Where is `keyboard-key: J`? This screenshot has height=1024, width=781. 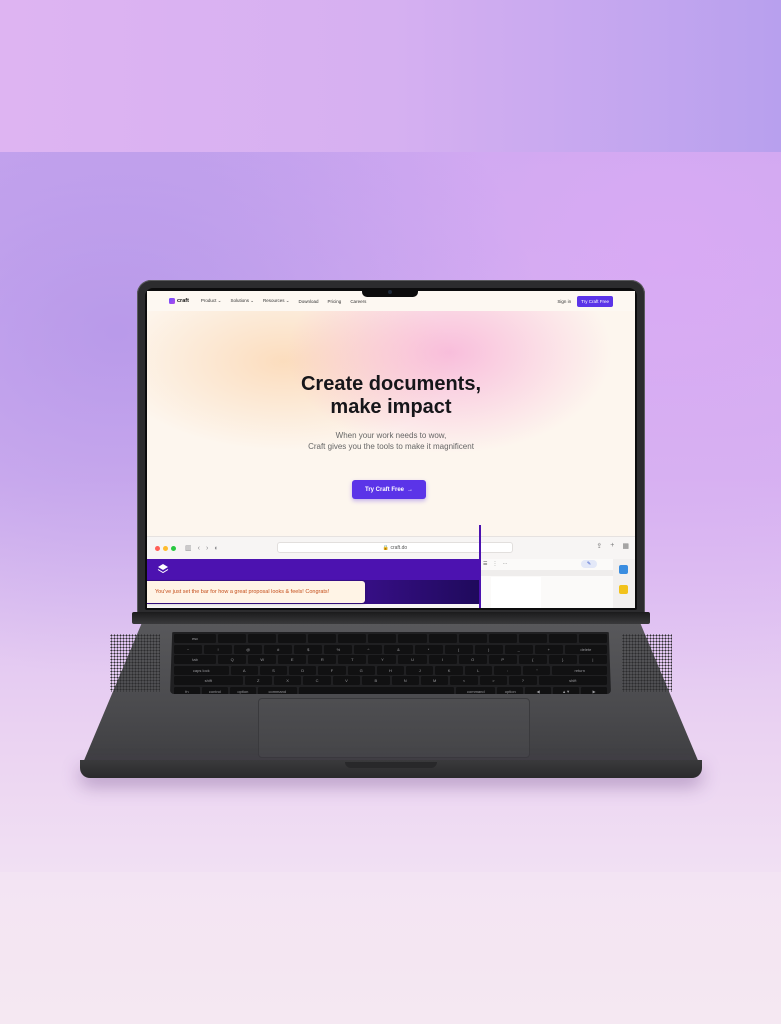
keyboard-key: J is located at coordinates (420, 670).